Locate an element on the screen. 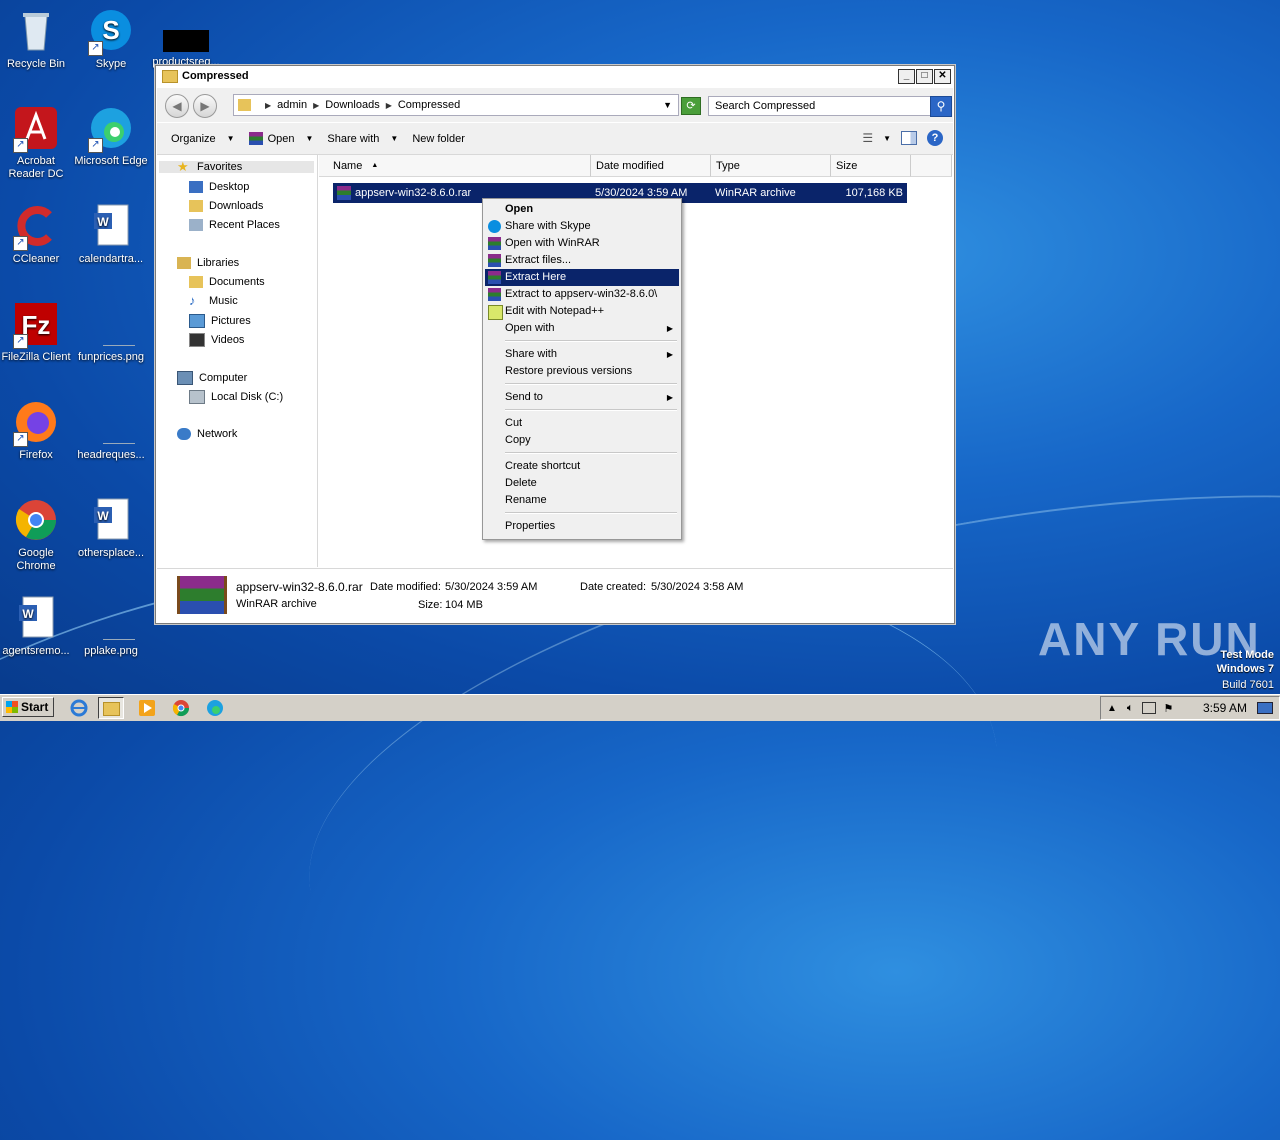  nav-libraries: Libraries is located at coordinates (208, 263).